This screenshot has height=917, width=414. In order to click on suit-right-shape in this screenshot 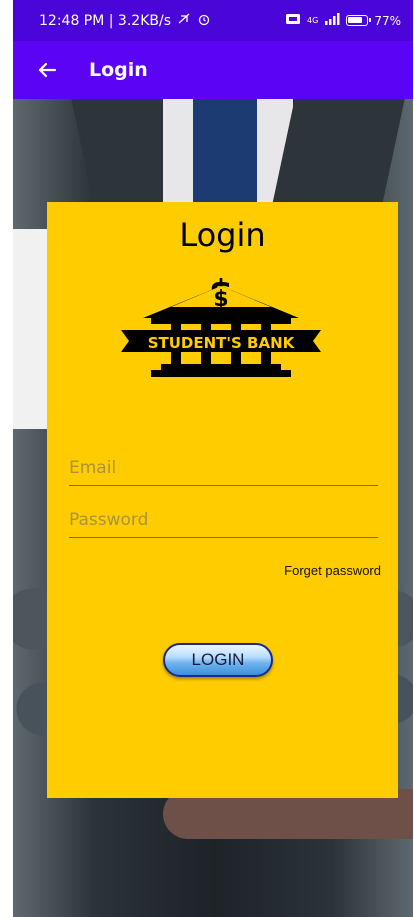, I will do `click(338, 154)`.